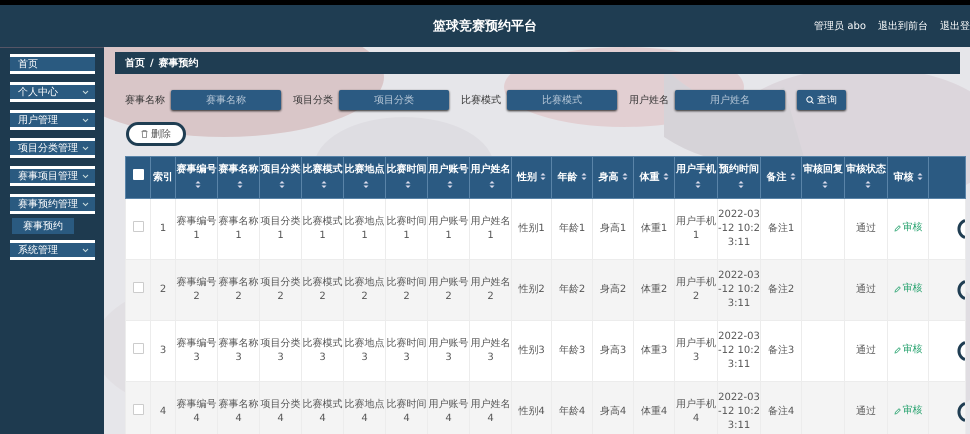  Describe the element at coordinates (696, 351) in the screenshot. I see `table-cell: 用户手机3` at that location.